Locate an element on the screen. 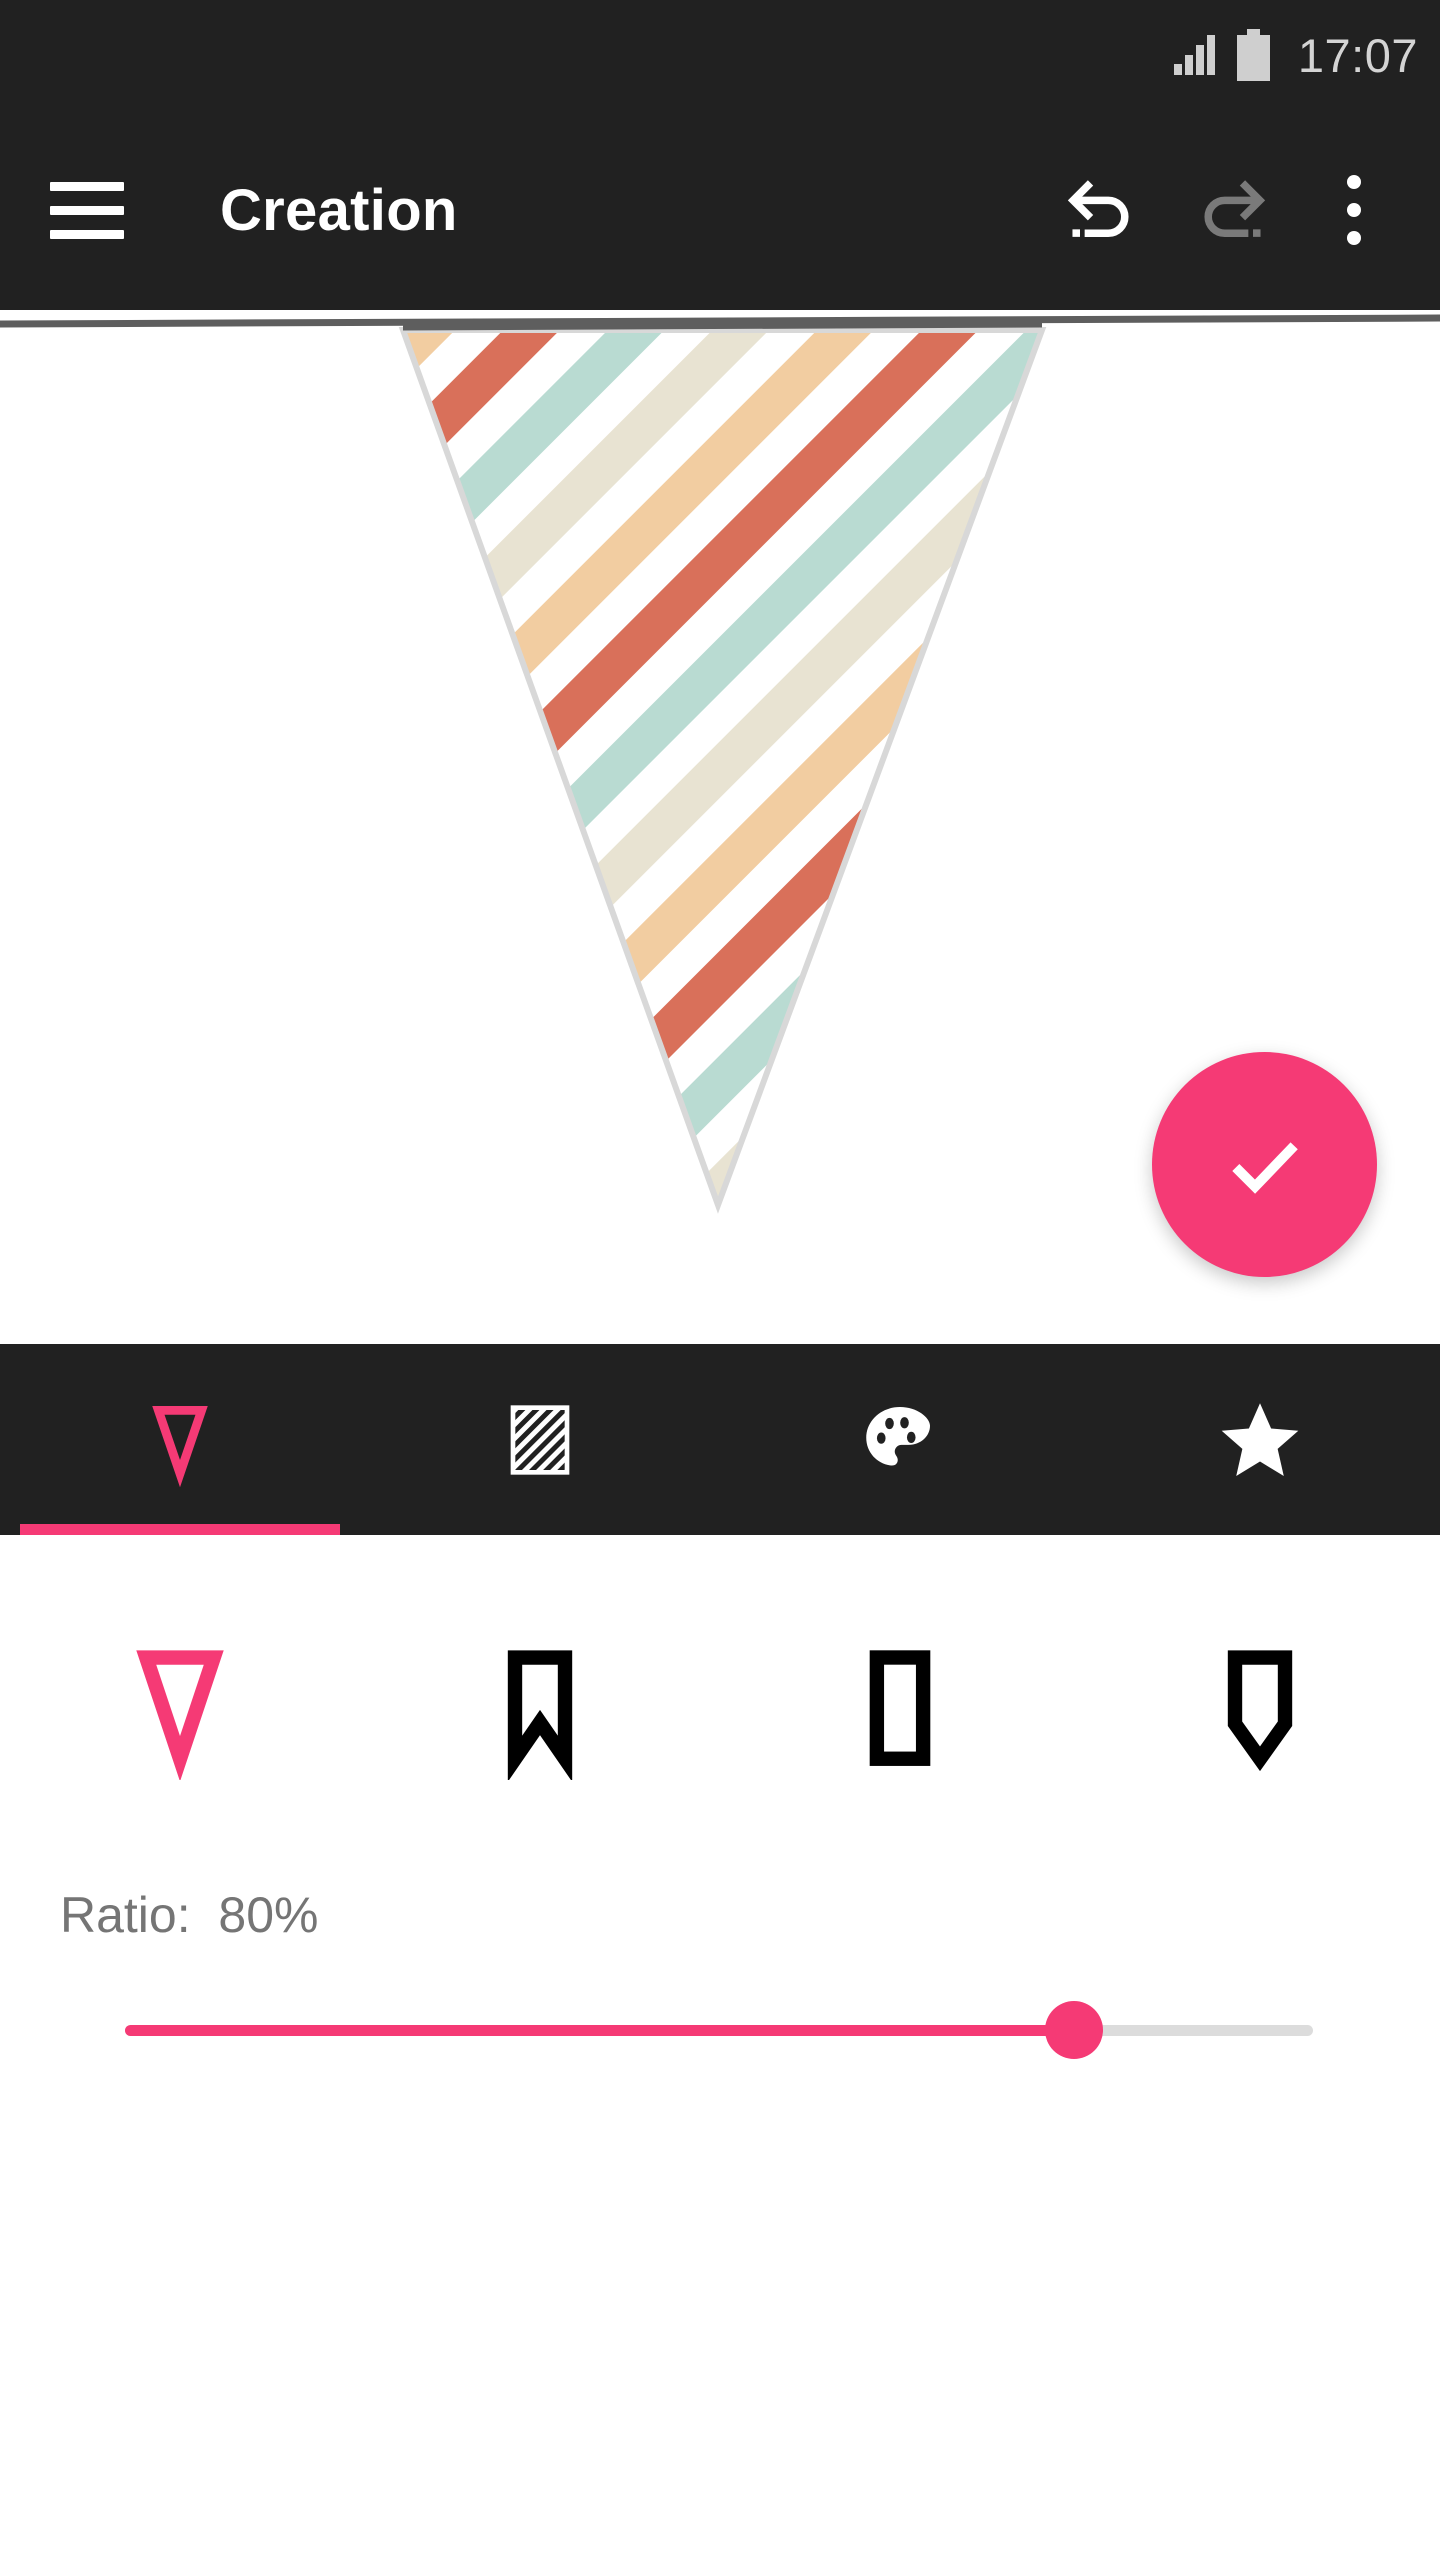  shape-option-swallowtail is located at coordinates (540, 1705).